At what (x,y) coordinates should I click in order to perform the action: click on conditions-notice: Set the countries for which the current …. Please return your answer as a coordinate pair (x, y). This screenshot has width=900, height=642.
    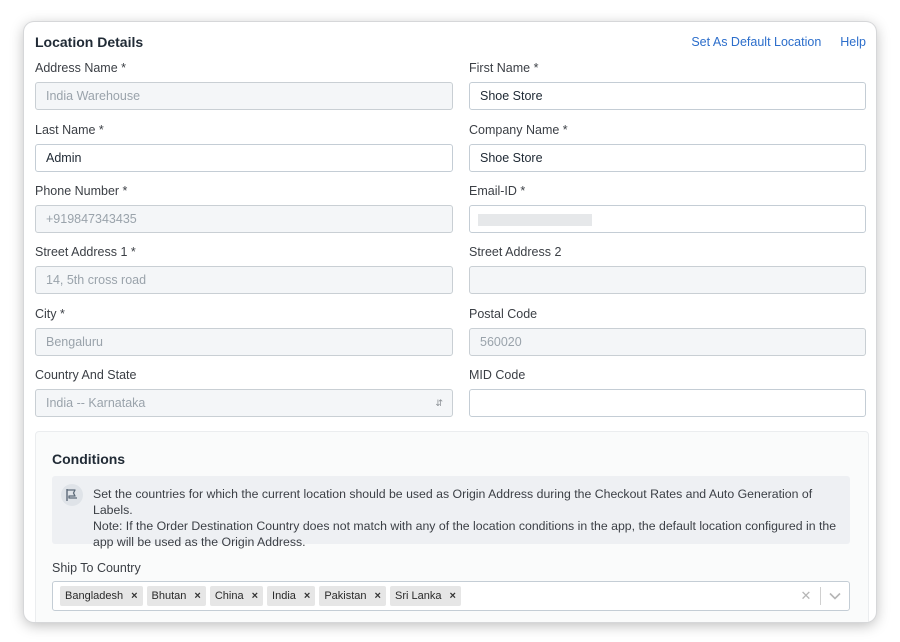
    Looking at the image, I should click on (451, 512).